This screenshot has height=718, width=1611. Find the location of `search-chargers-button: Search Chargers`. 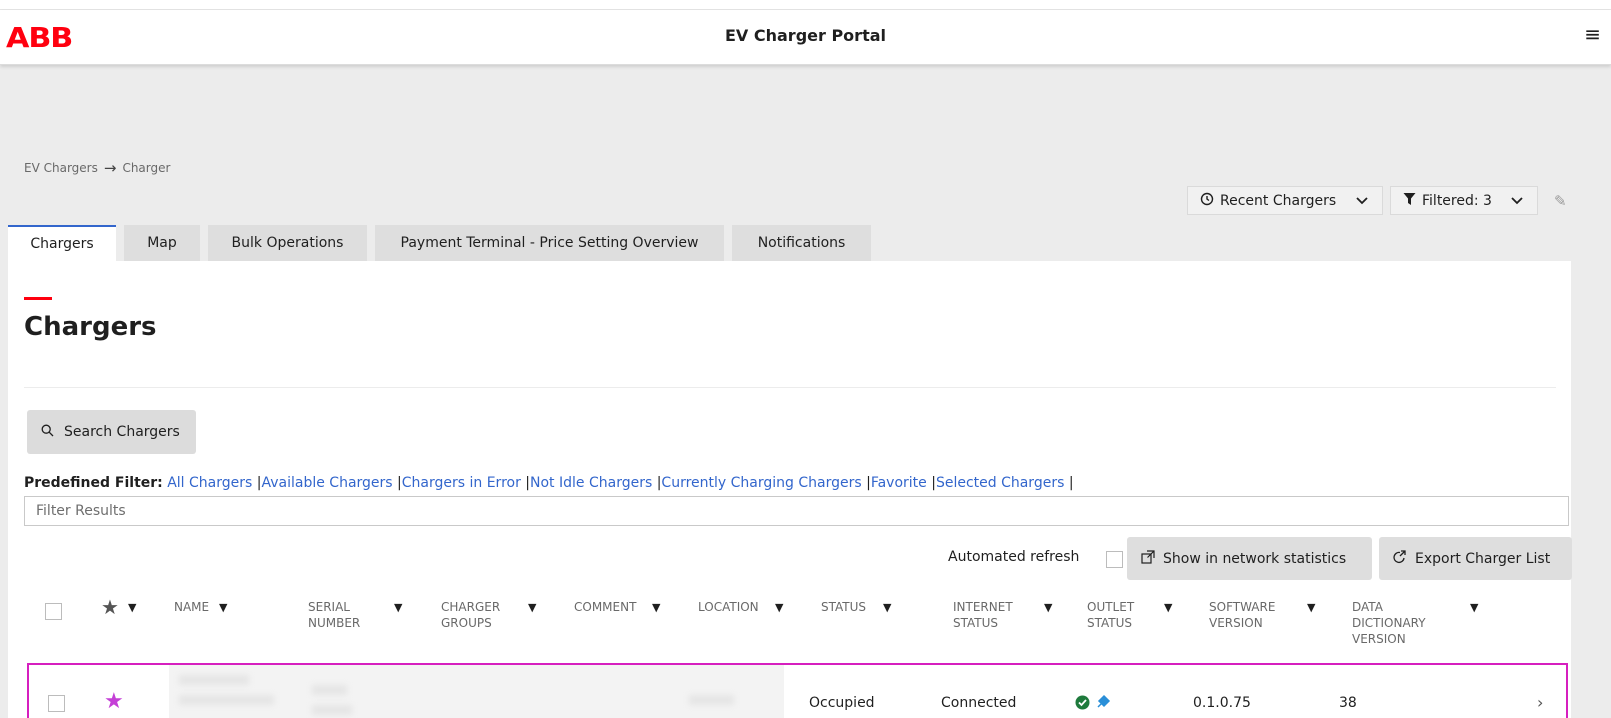

search-chargers-button: Search Chargers is located at coordinates (111, 432).